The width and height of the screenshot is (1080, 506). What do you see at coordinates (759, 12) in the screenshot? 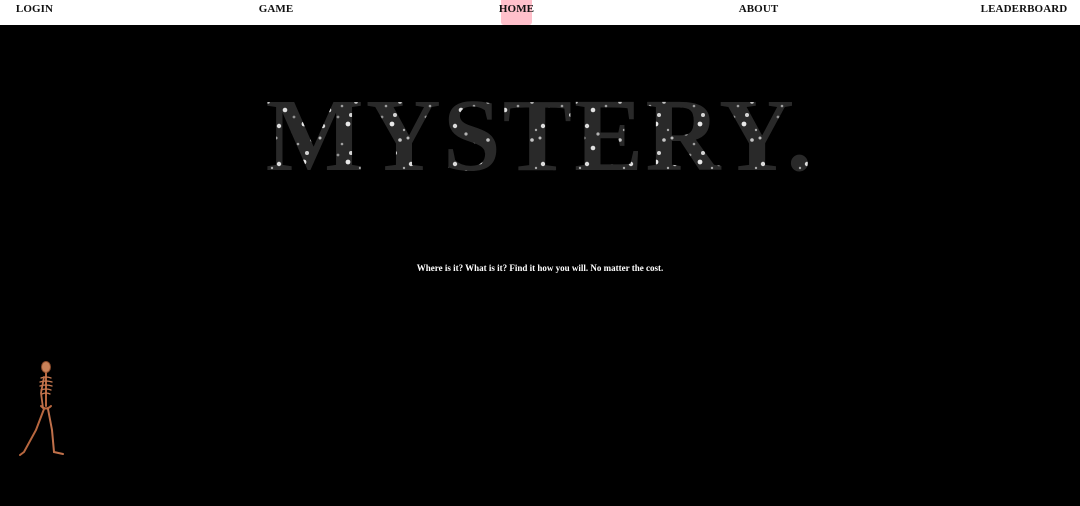
I see `nav-about-link: ABOUT` at bounding box center [759, 12].